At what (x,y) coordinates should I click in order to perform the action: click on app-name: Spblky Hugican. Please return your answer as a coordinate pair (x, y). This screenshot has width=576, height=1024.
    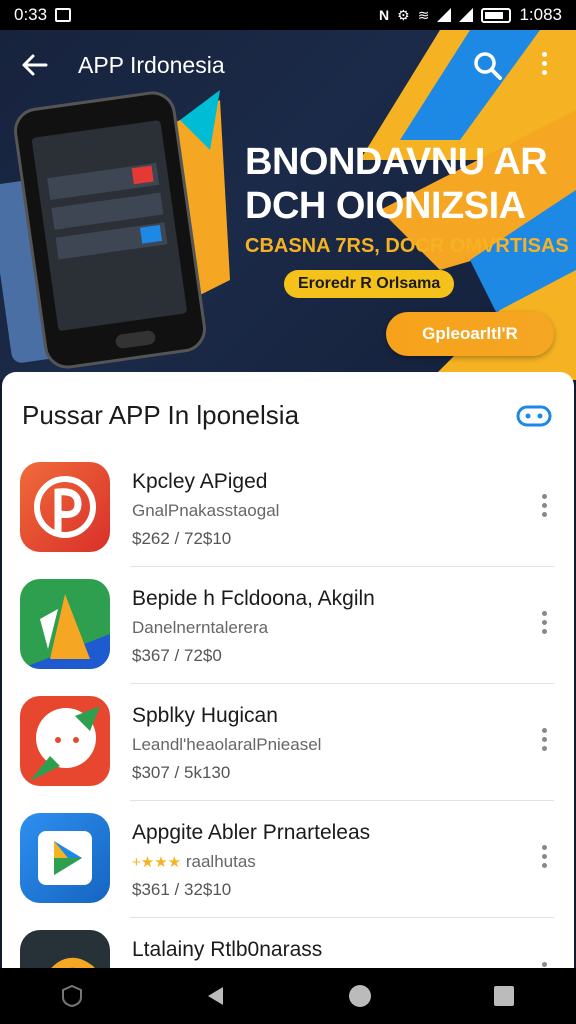
    Looking at the image, I should click on (205, 715).